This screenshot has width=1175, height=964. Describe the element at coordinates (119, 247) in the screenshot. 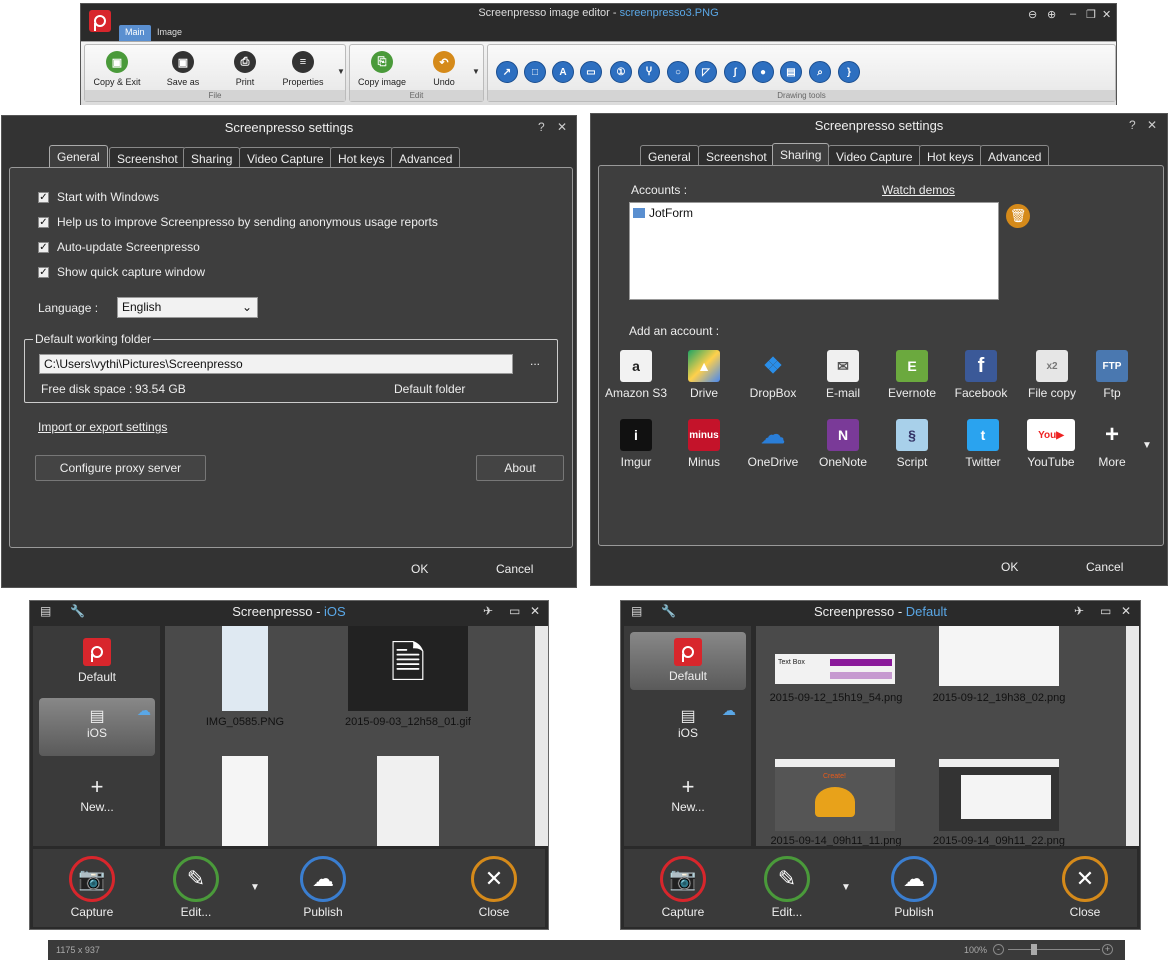

I see `auto-update-checkbox: ✓ Auto-update Screenpresso` at that location.